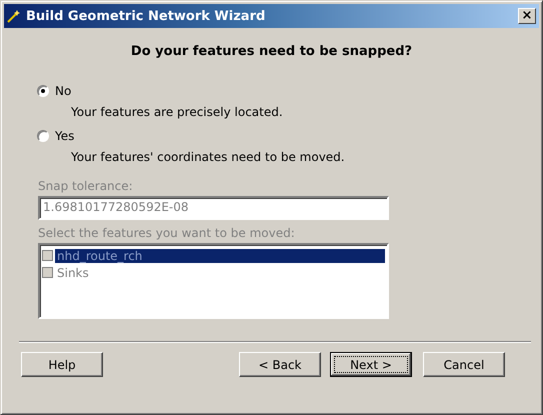 Image resolution: width=543 pixels, height=415 pixels. What do you see at coordinates (146, 16) in the screenshot?
I see `window-title: Build Geometric Network Wizard` at bounding box center [146, 16].